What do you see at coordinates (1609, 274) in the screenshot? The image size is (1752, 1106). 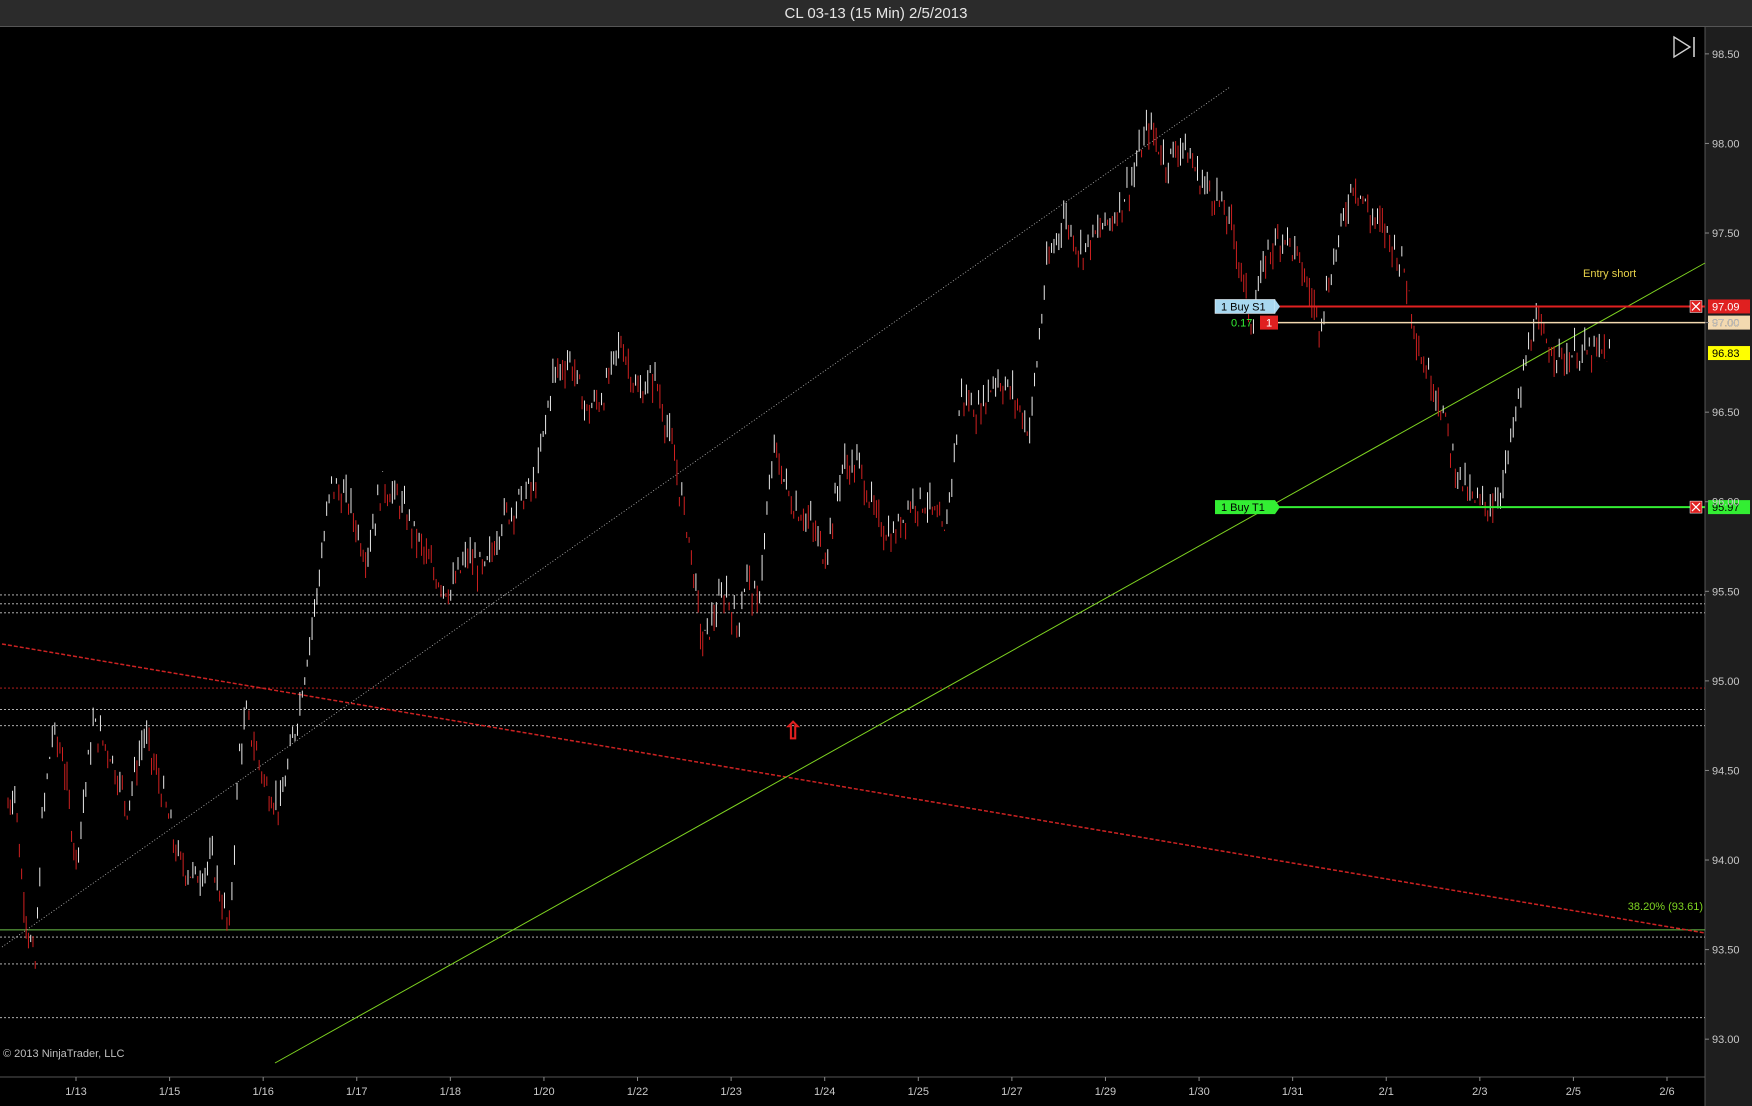 I see `entry-short-annotation: Entry short` at bounding box center [1609, 274].